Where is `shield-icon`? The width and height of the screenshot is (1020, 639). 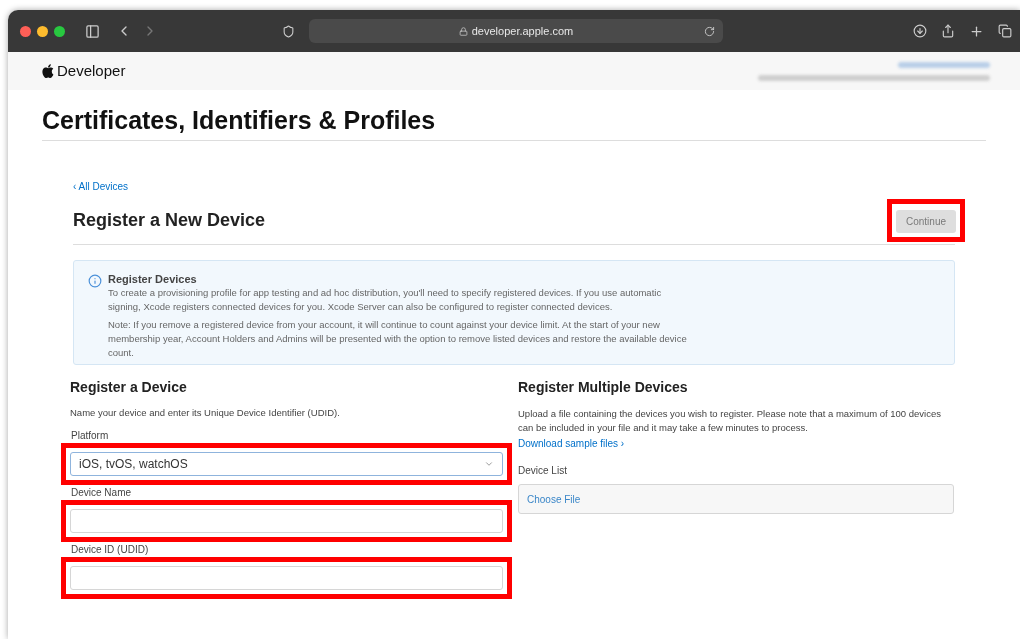 shield-icon is located at coordinates (288, 31).